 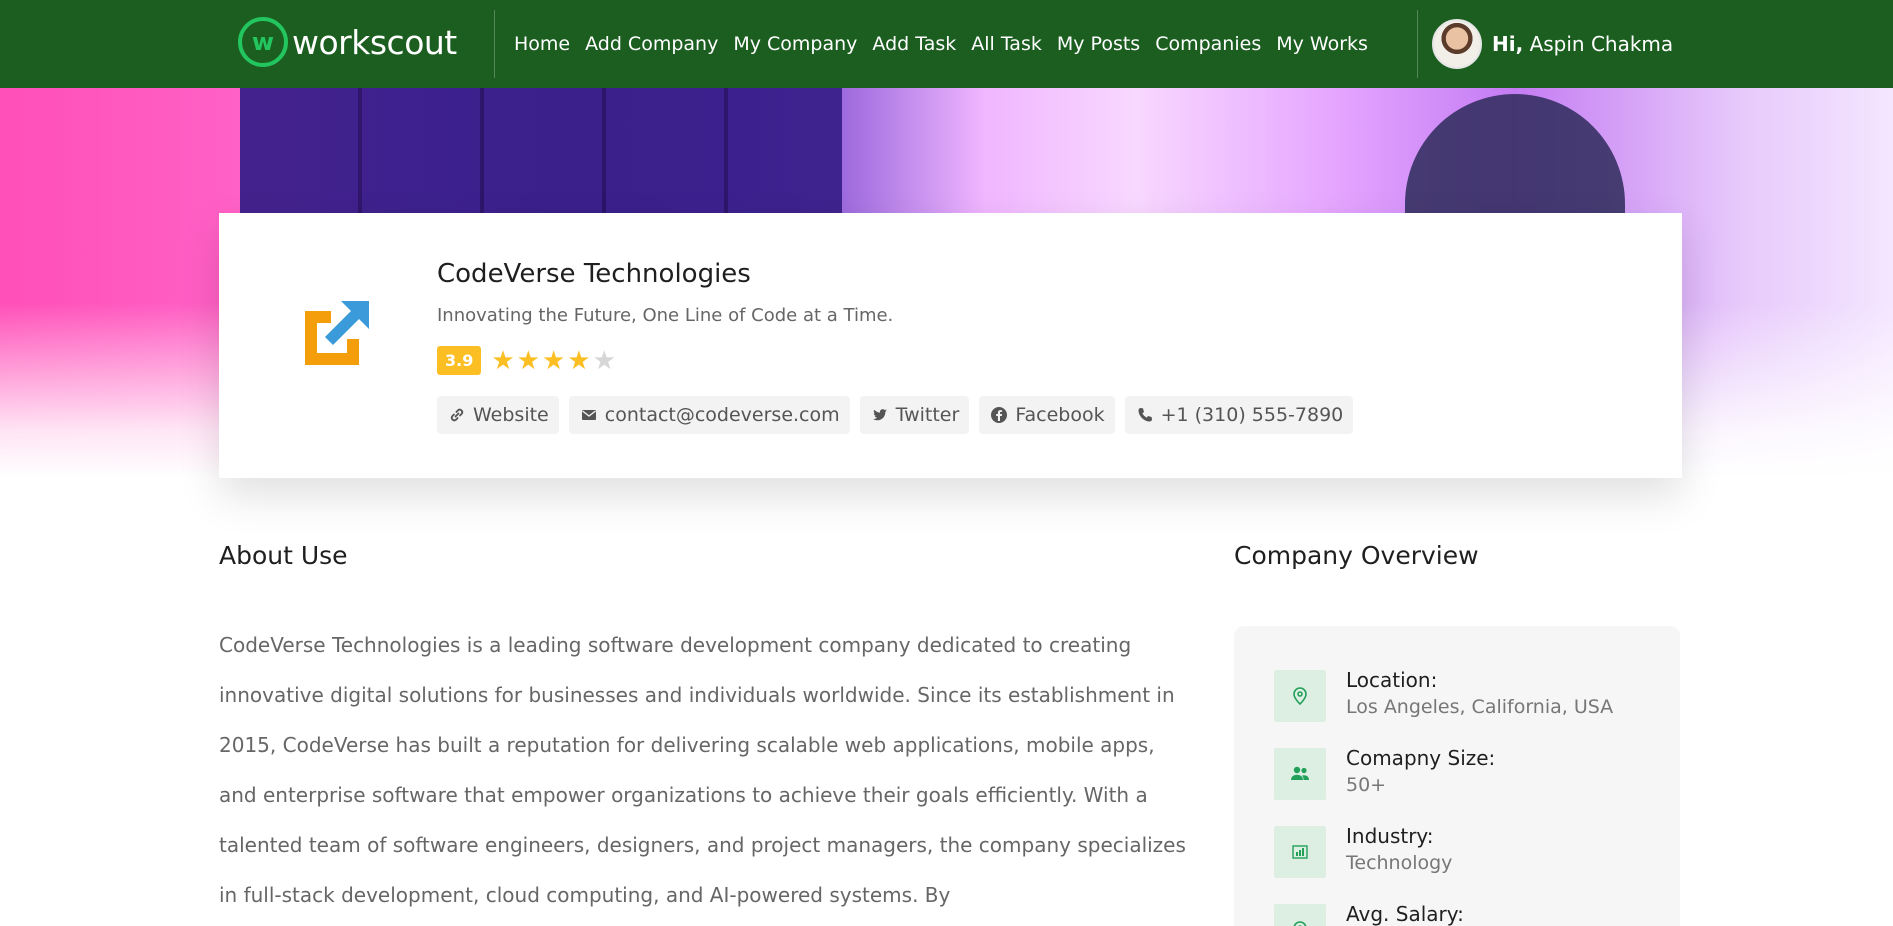 I want to click on industry-label: Industry:, so click(x=1390, y=836).